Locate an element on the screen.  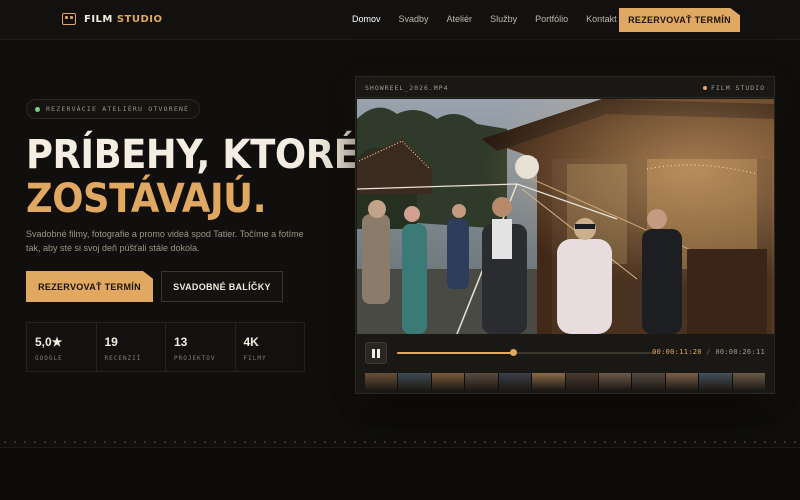
time-readout: 00:00:11:20 / 00:00:26:11 is located at coordinates (708, 352).